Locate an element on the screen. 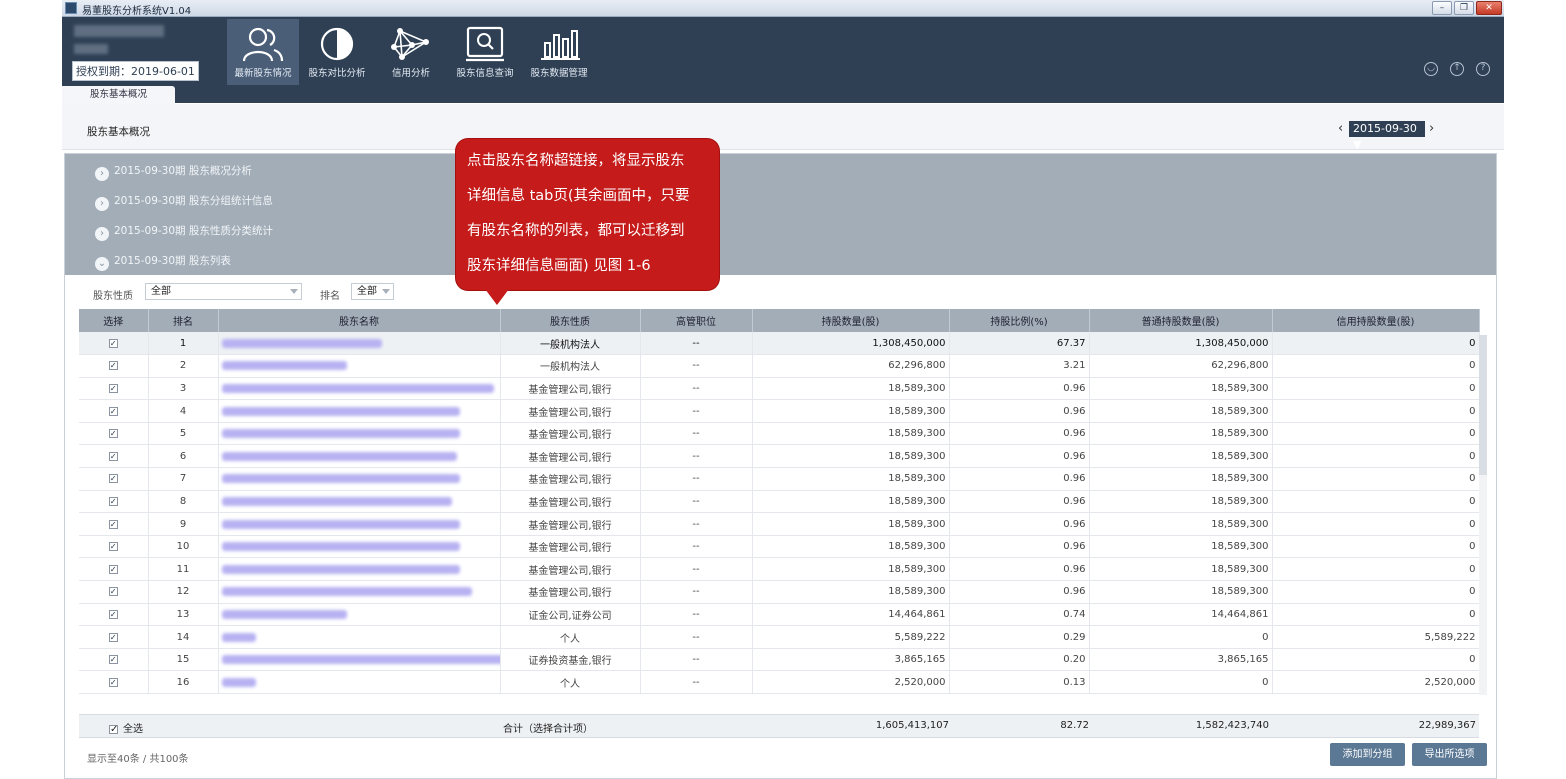 The width and height of the screenshot is (1566, 779). table-scrollbar-thumb is located at coordinates (1483, 405).